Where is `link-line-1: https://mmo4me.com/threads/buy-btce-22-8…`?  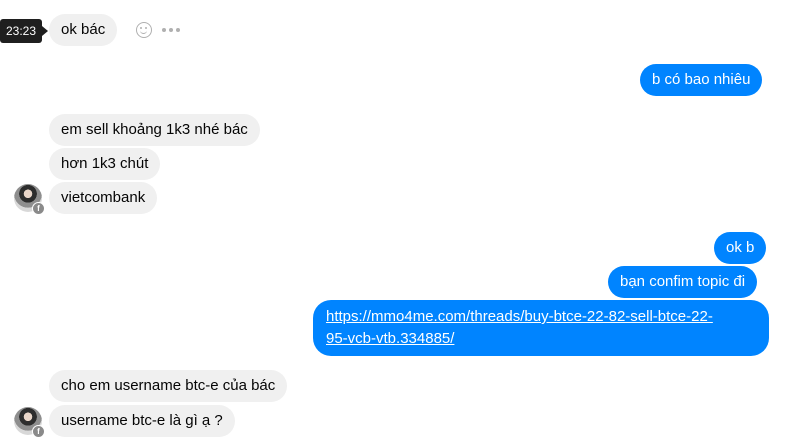
link-line-1: https://mmo4me.com/threads/buy-btce-22-8… is located at coordinates (519, 316).